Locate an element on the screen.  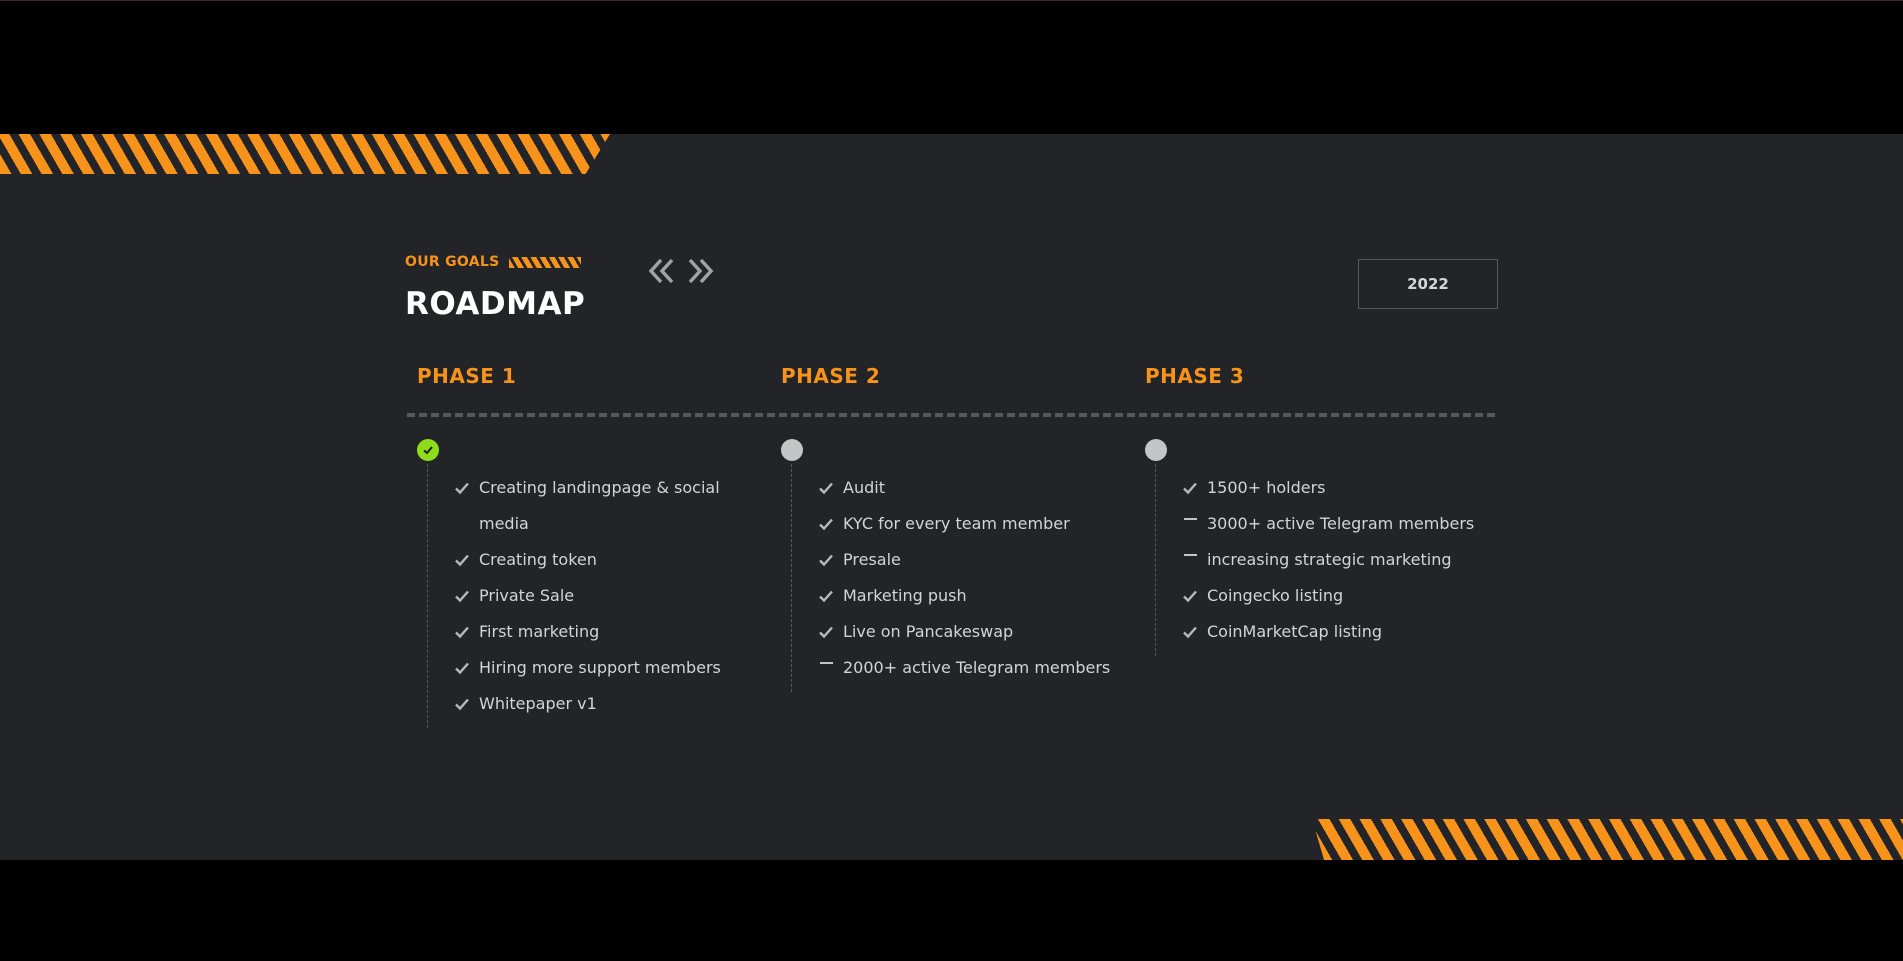
list-item: Creating landingpage & social media is located at coordinates (585, 506).